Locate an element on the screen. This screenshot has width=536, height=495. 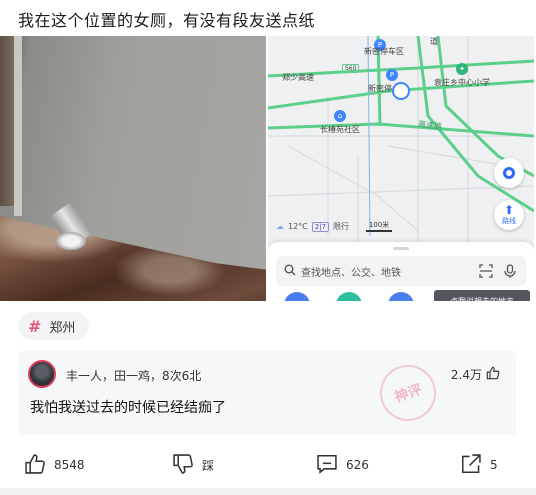
parking-poi-icon-2: P is located at coordinates (392, 75).